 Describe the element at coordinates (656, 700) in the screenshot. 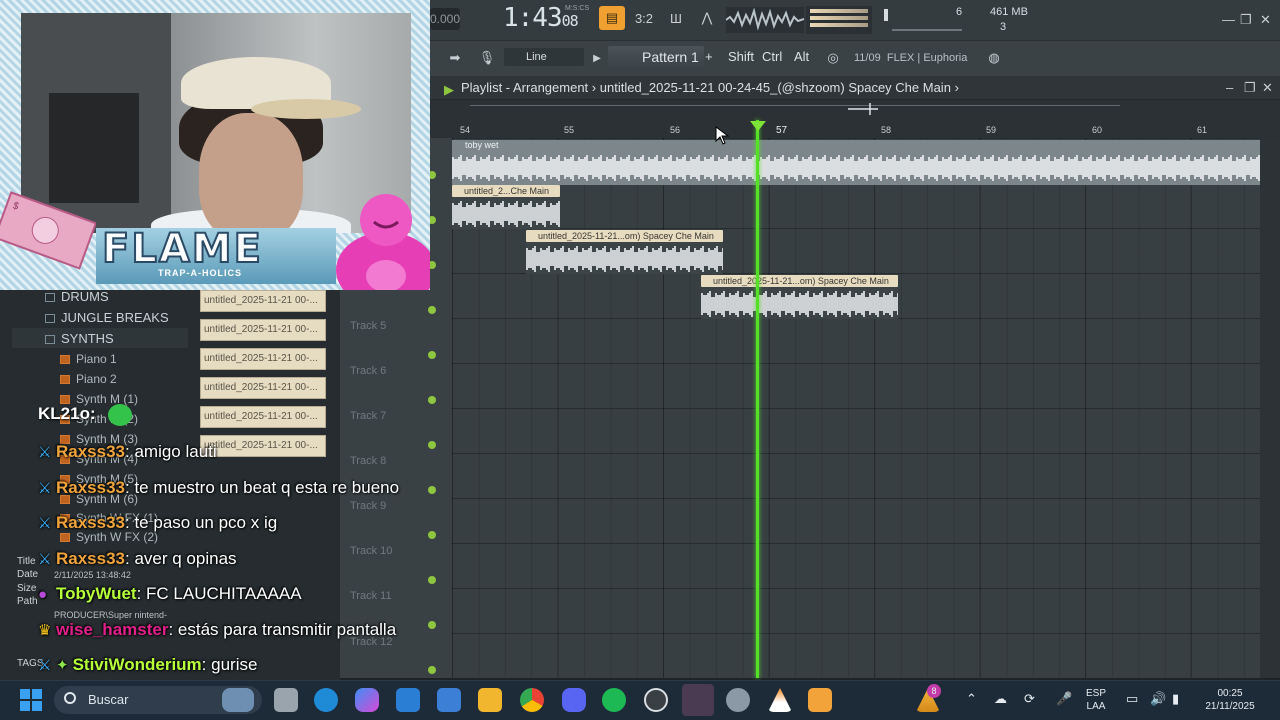

I see `obs-icon` at that location.